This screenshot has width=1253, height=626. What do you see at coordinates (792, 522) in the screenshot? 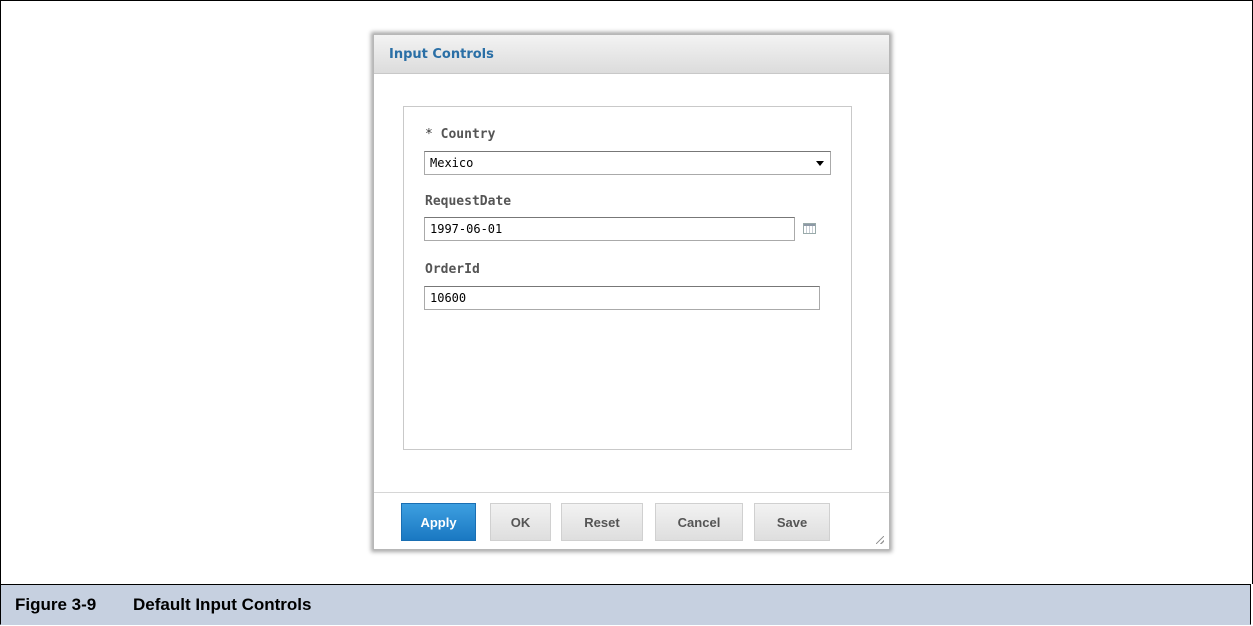
I see `save-button: Save` at bounding box center [792, 522].